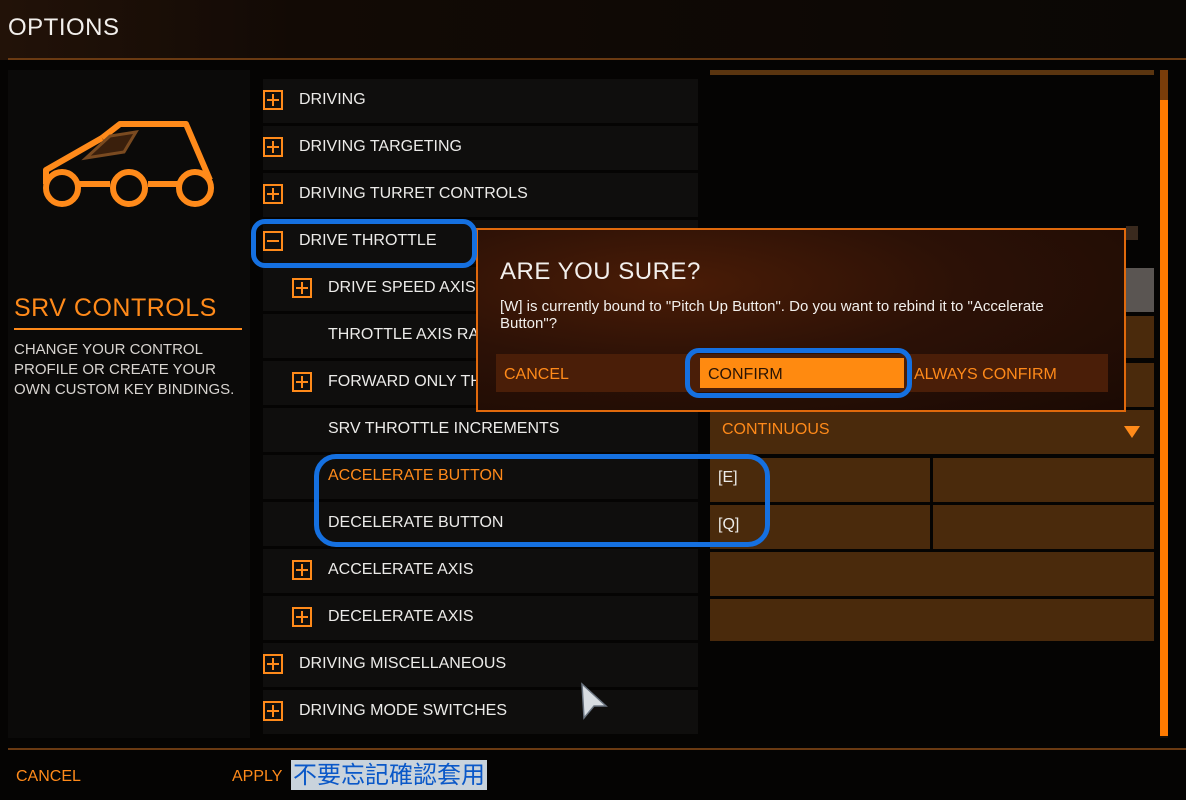 The height and width of the screenshot is (800, 1186). I want to click on list-item-driving: DRIVING, so click(480, 101).